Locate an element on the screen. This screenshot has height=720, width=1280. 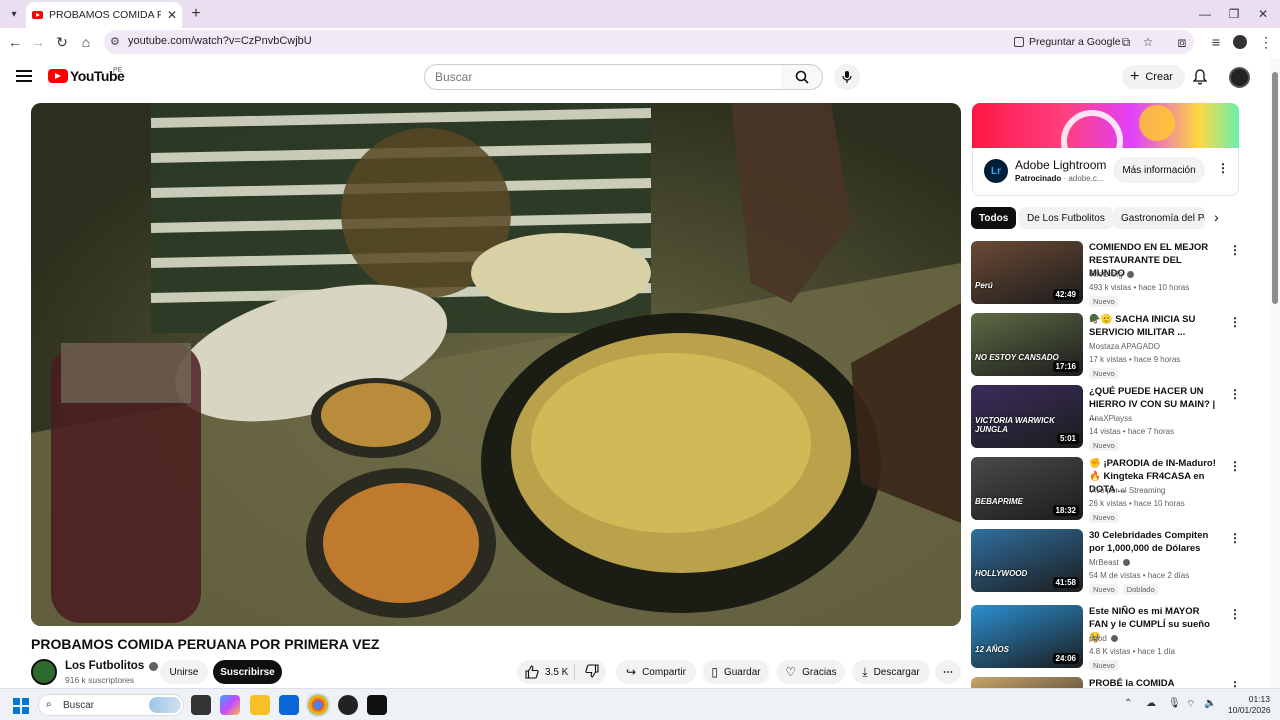
menu-hamburger-icon is located at coordinates (24, 76).